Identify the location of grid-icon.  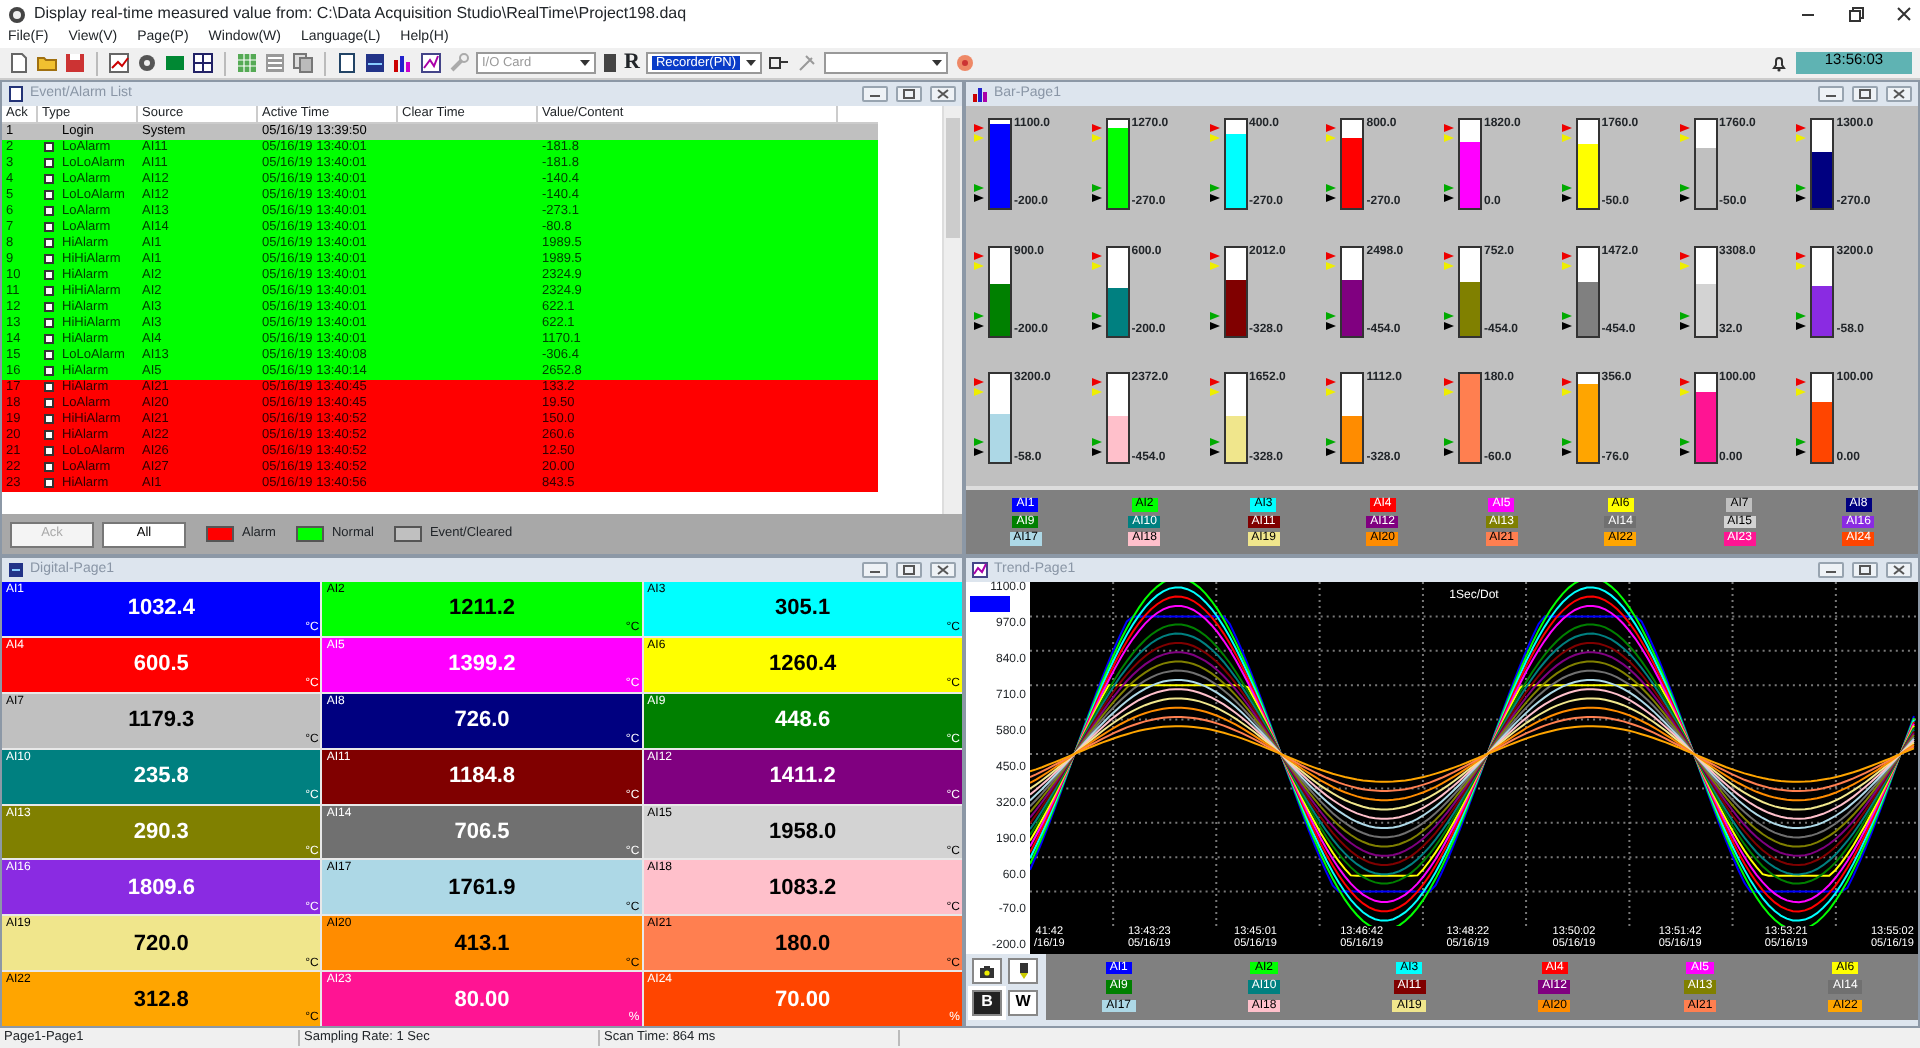
(247, 63).